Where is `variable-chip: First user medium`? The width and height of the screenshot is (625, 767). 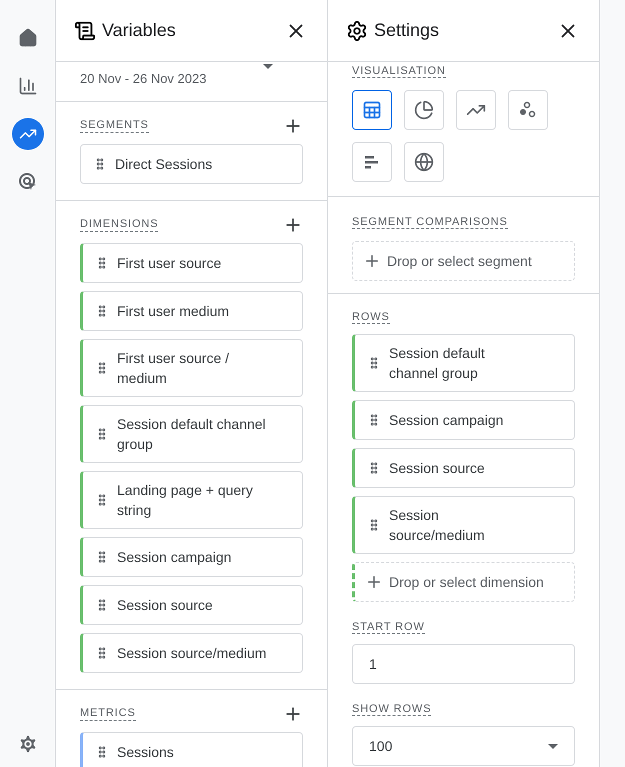 variable-chip: First user medium is located at coordinates (191, 310).